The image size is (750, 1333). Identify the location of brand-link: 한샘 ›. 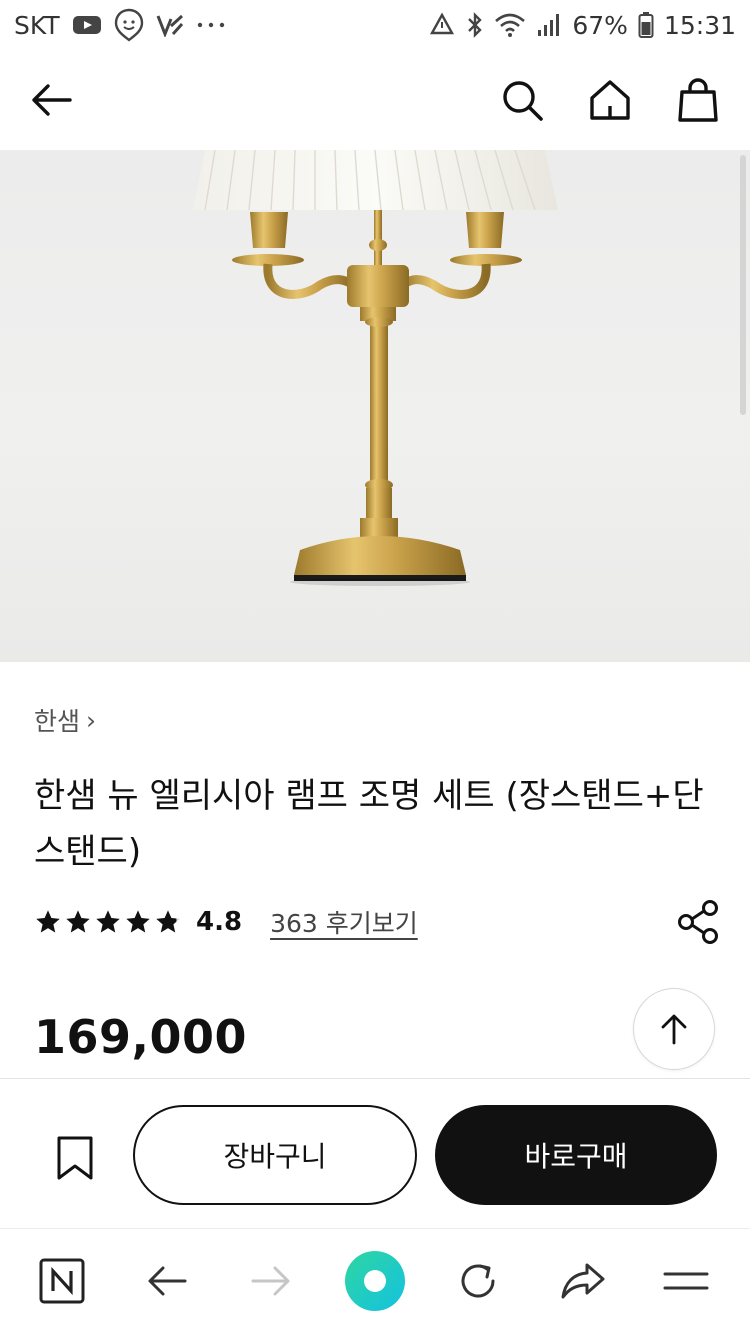
(65, 720).